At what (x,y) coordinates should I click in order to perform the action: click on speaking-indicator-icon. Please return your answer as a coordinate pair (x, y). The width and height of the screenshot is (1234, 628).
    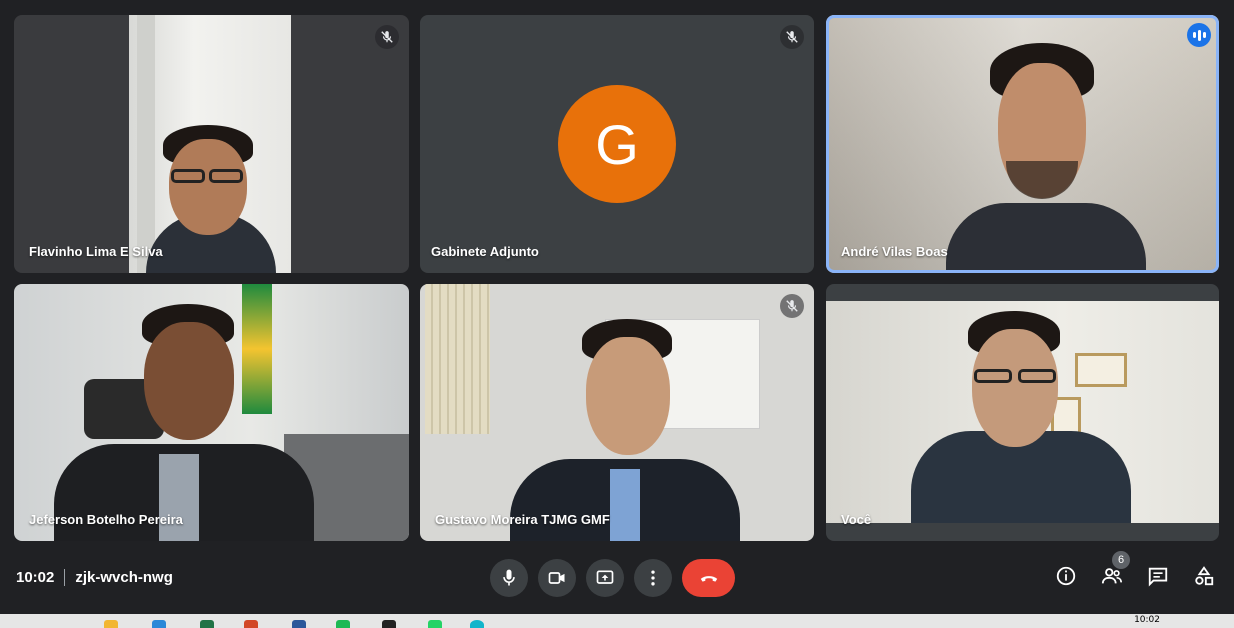
    Looking at the image, I should click on (1199, 35).